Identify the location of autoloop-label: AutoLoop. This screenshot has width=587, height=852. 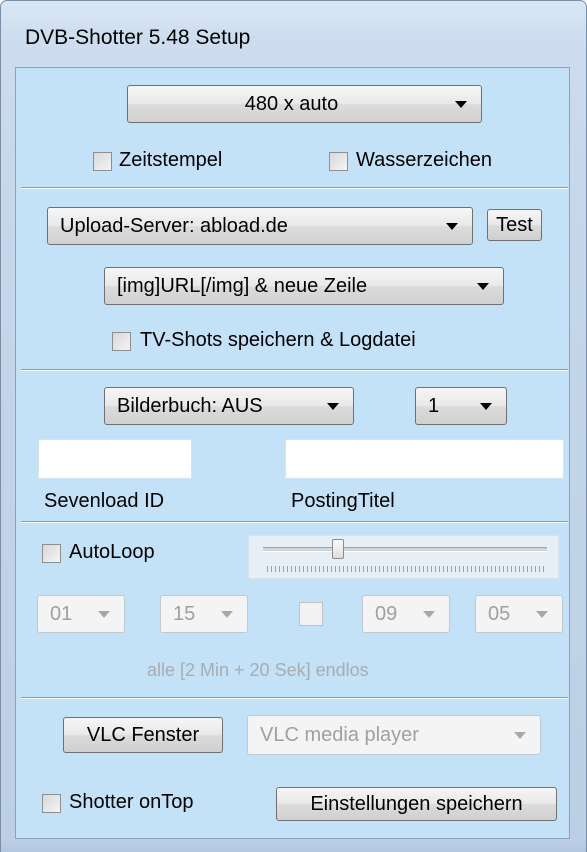
(112, 552).